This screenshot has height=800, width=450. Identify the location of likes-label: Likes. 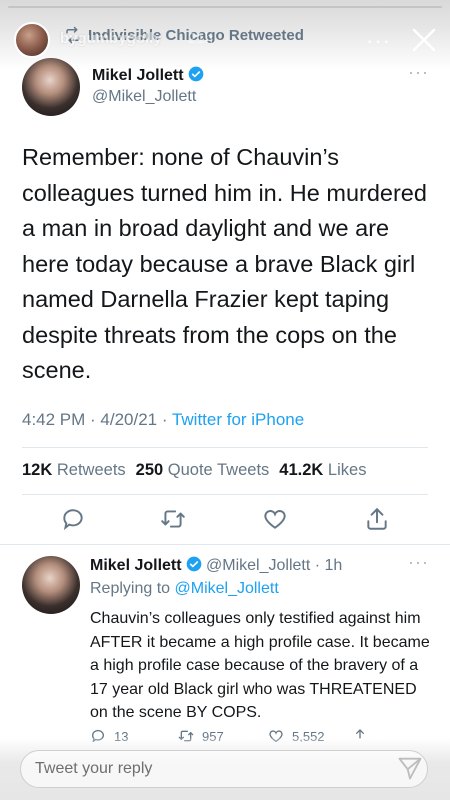
(347, 470).